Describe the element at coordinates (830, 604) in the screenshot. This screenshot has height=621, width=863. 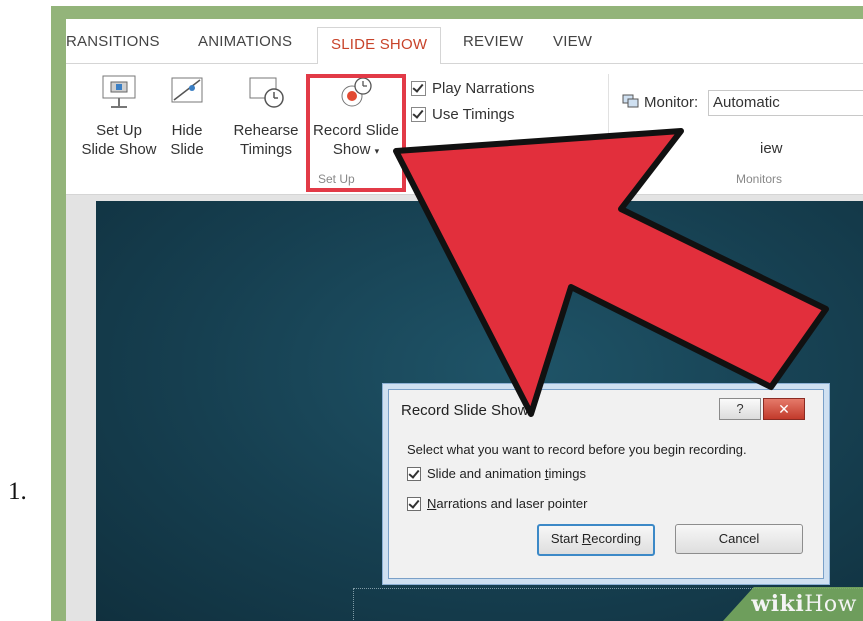
I see `watermark-how: How` at that location.